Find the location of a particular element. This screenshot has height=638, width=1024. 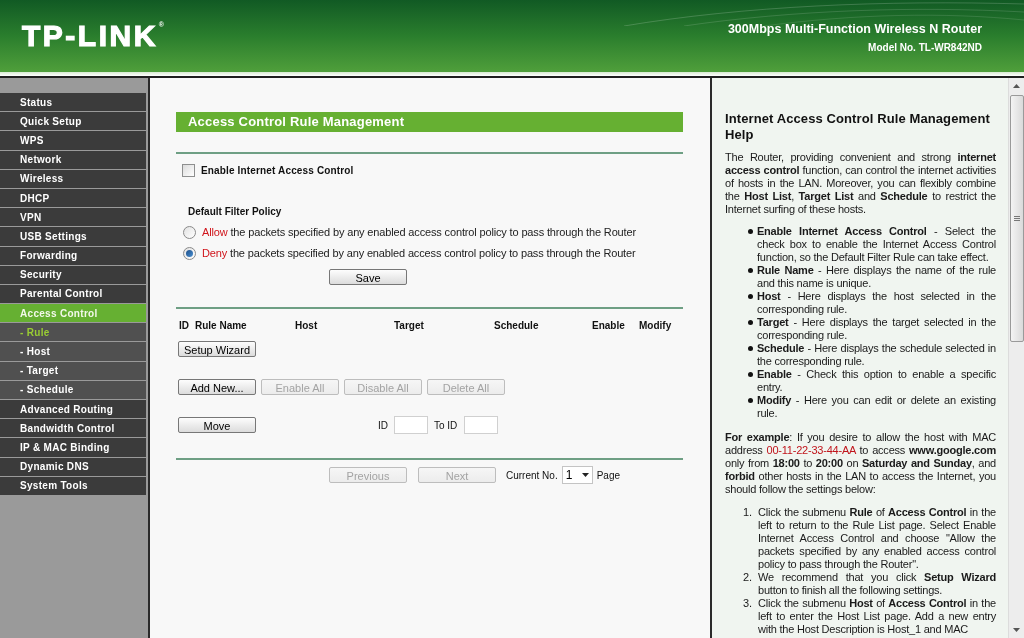

radio-label: Deny the packets specified by any enabled access control policy to pass through the Router is located at coordinates (419, 254).